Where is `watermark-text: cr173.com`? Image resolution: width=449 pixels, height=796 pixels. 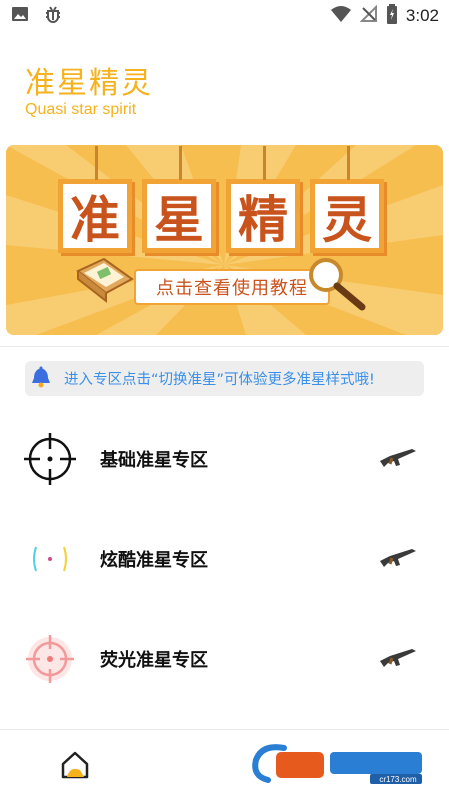 watermark-text: cr173.com is located at coordinates (398, 779).